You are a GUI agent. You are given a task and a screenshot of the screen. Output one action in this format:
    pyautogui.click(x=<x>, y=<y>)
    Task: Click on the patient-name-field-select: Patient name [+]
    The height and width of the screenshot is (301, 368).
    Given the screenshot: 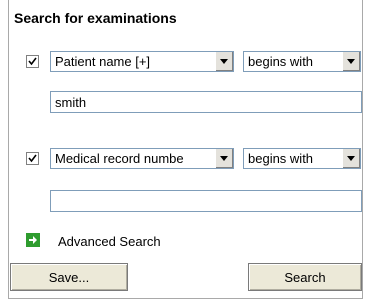 What is the action you would take?
    pyautogui.click(x=142, y=61)
    